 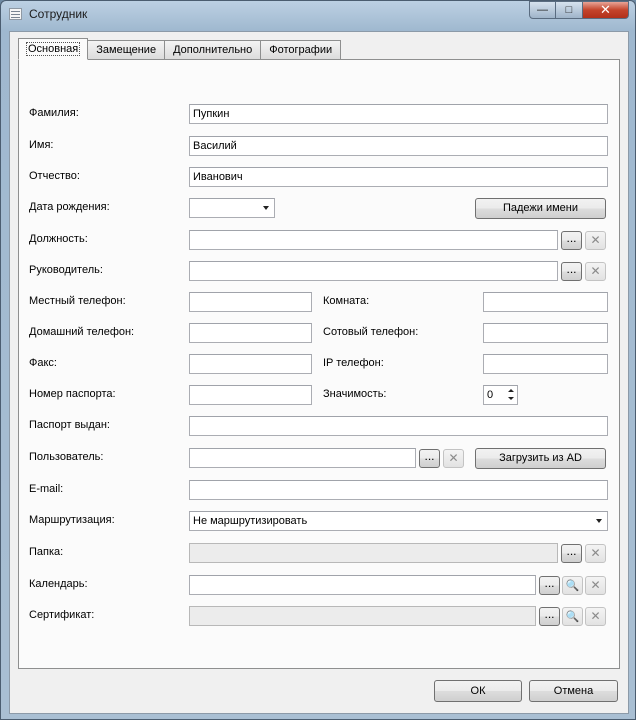 I want to click on calendar-search-button: 🔍, so click(x=572, y=585).